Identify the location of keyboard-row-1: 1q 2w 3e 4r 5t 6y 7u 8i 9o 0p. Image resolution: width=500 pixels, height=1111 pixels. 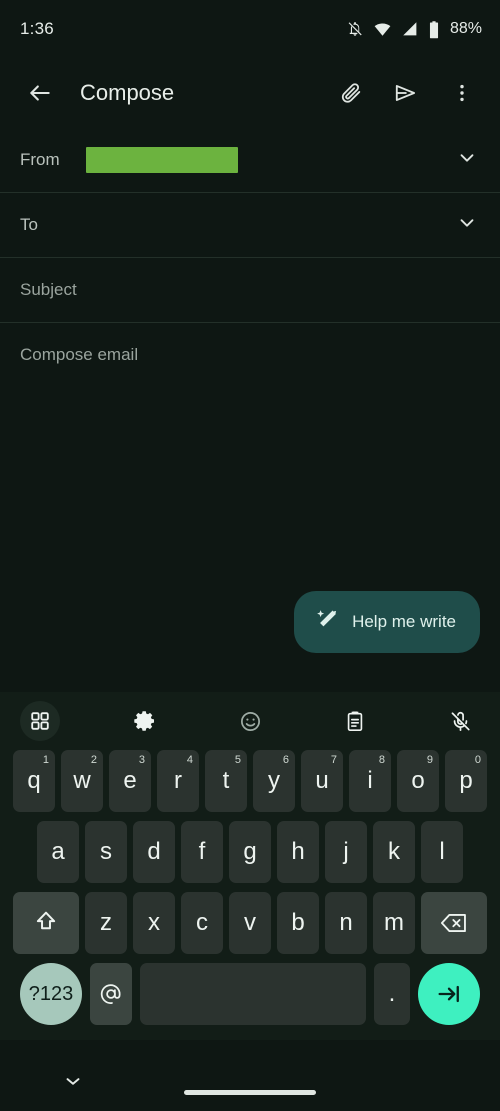
(250, 781).